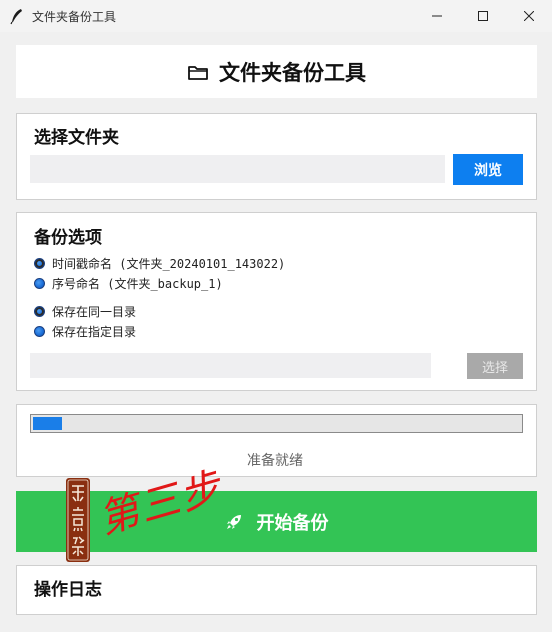 The image size is (552, 632). Describe the element at coordinates (233, 521) in the screenshot. I see `rocket-icon` at that location.